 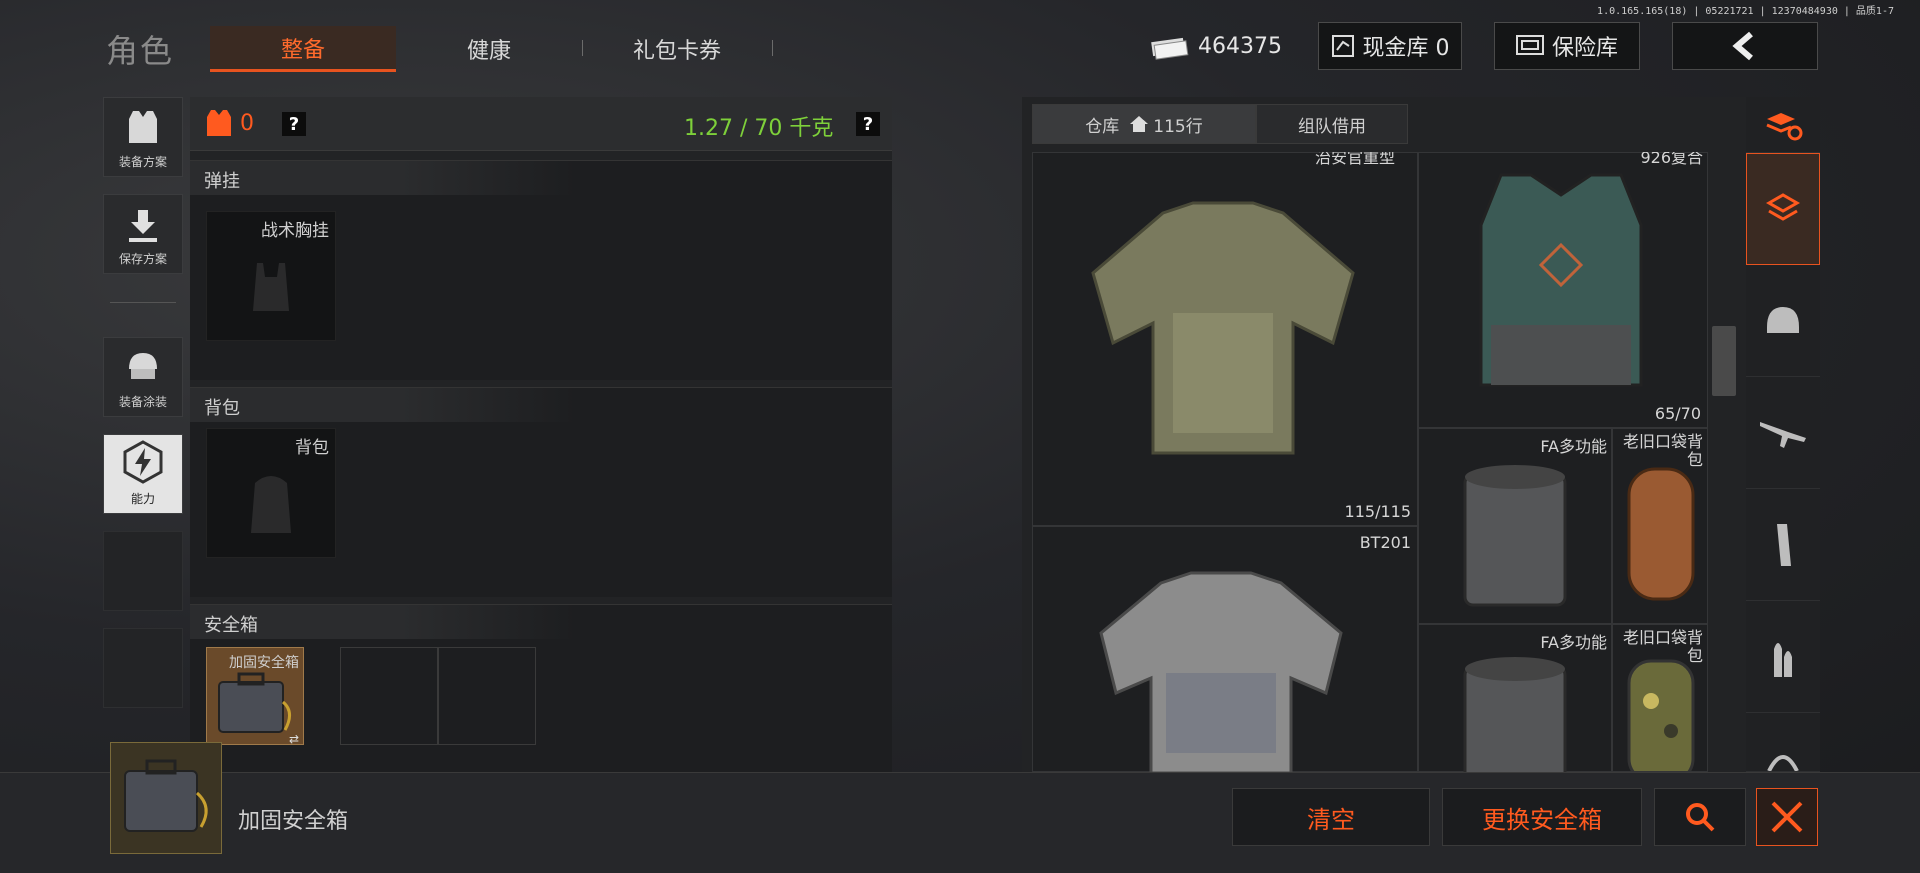 What do you see at coordinates (142, 162) in the screenshot?
I see `equipment-plan-label: 装备方案` at bounding box center [142, 162].